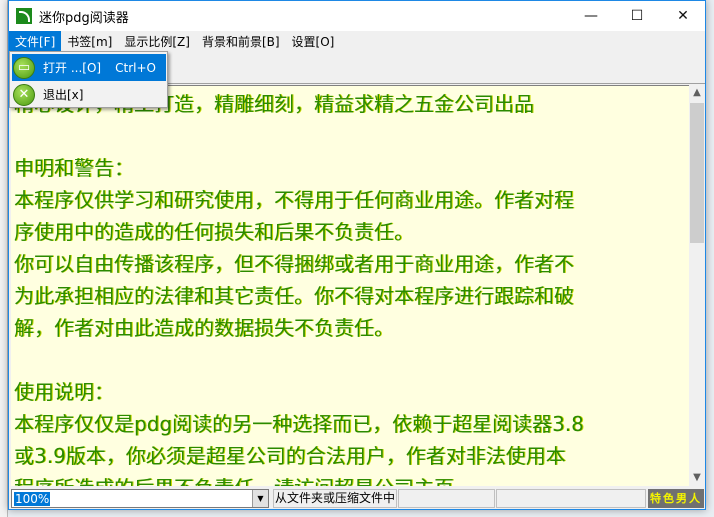 This screenshot has height=517, width=714. I want to click on title-bar: 迷你pdg阅读器 — ☐ ✕, so click(357, 16).